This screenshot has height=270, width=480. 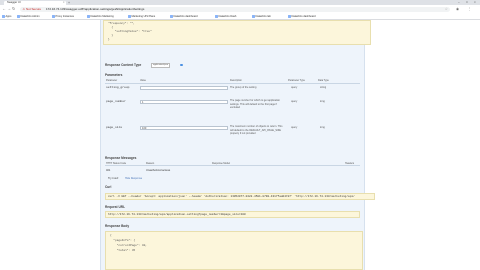 What do you see at coordinates (184, 88) in the screenshot?
I see `setting-group-input` at bounding box center [184, 88].